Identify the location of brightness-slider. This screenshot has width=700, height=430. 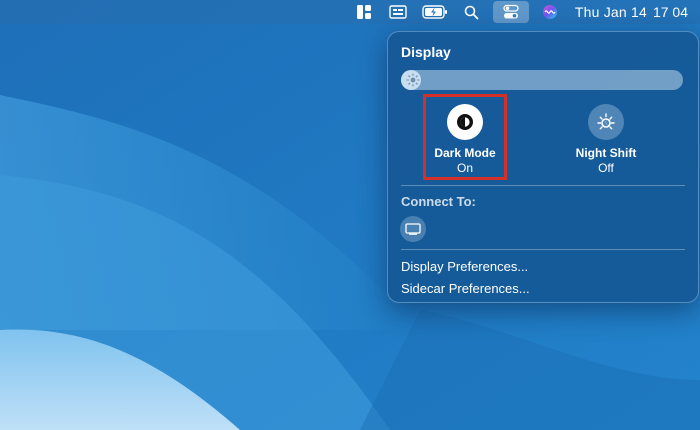
(542, 80).